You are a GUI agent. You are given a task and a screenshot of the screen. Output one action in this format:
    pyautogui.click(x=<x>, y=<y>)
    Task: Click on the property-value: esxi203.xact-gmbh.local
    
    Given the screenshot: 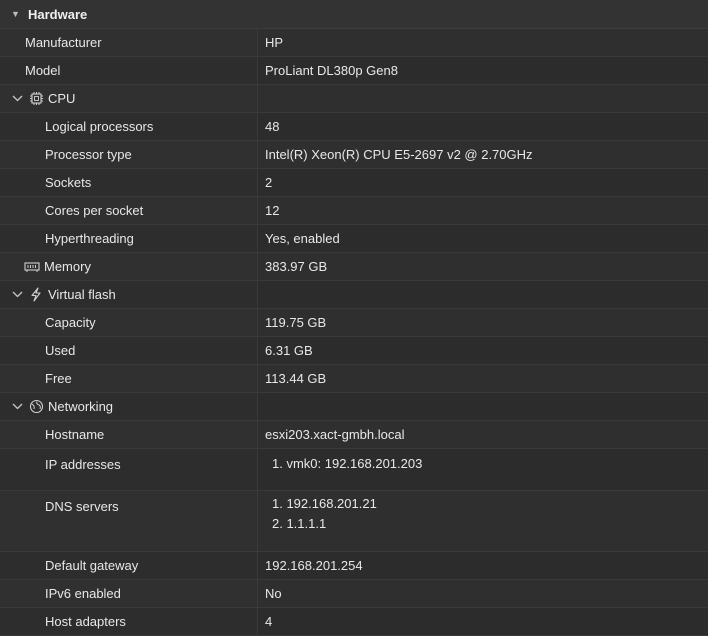 What is the action you would take?
    pyautogui.click(x=483, y=434)
    